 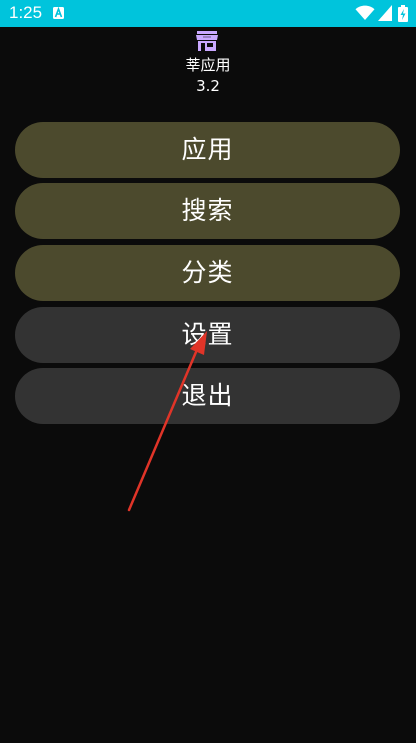 I want to click on status-time: 1:25, so click(x=26, y=12).